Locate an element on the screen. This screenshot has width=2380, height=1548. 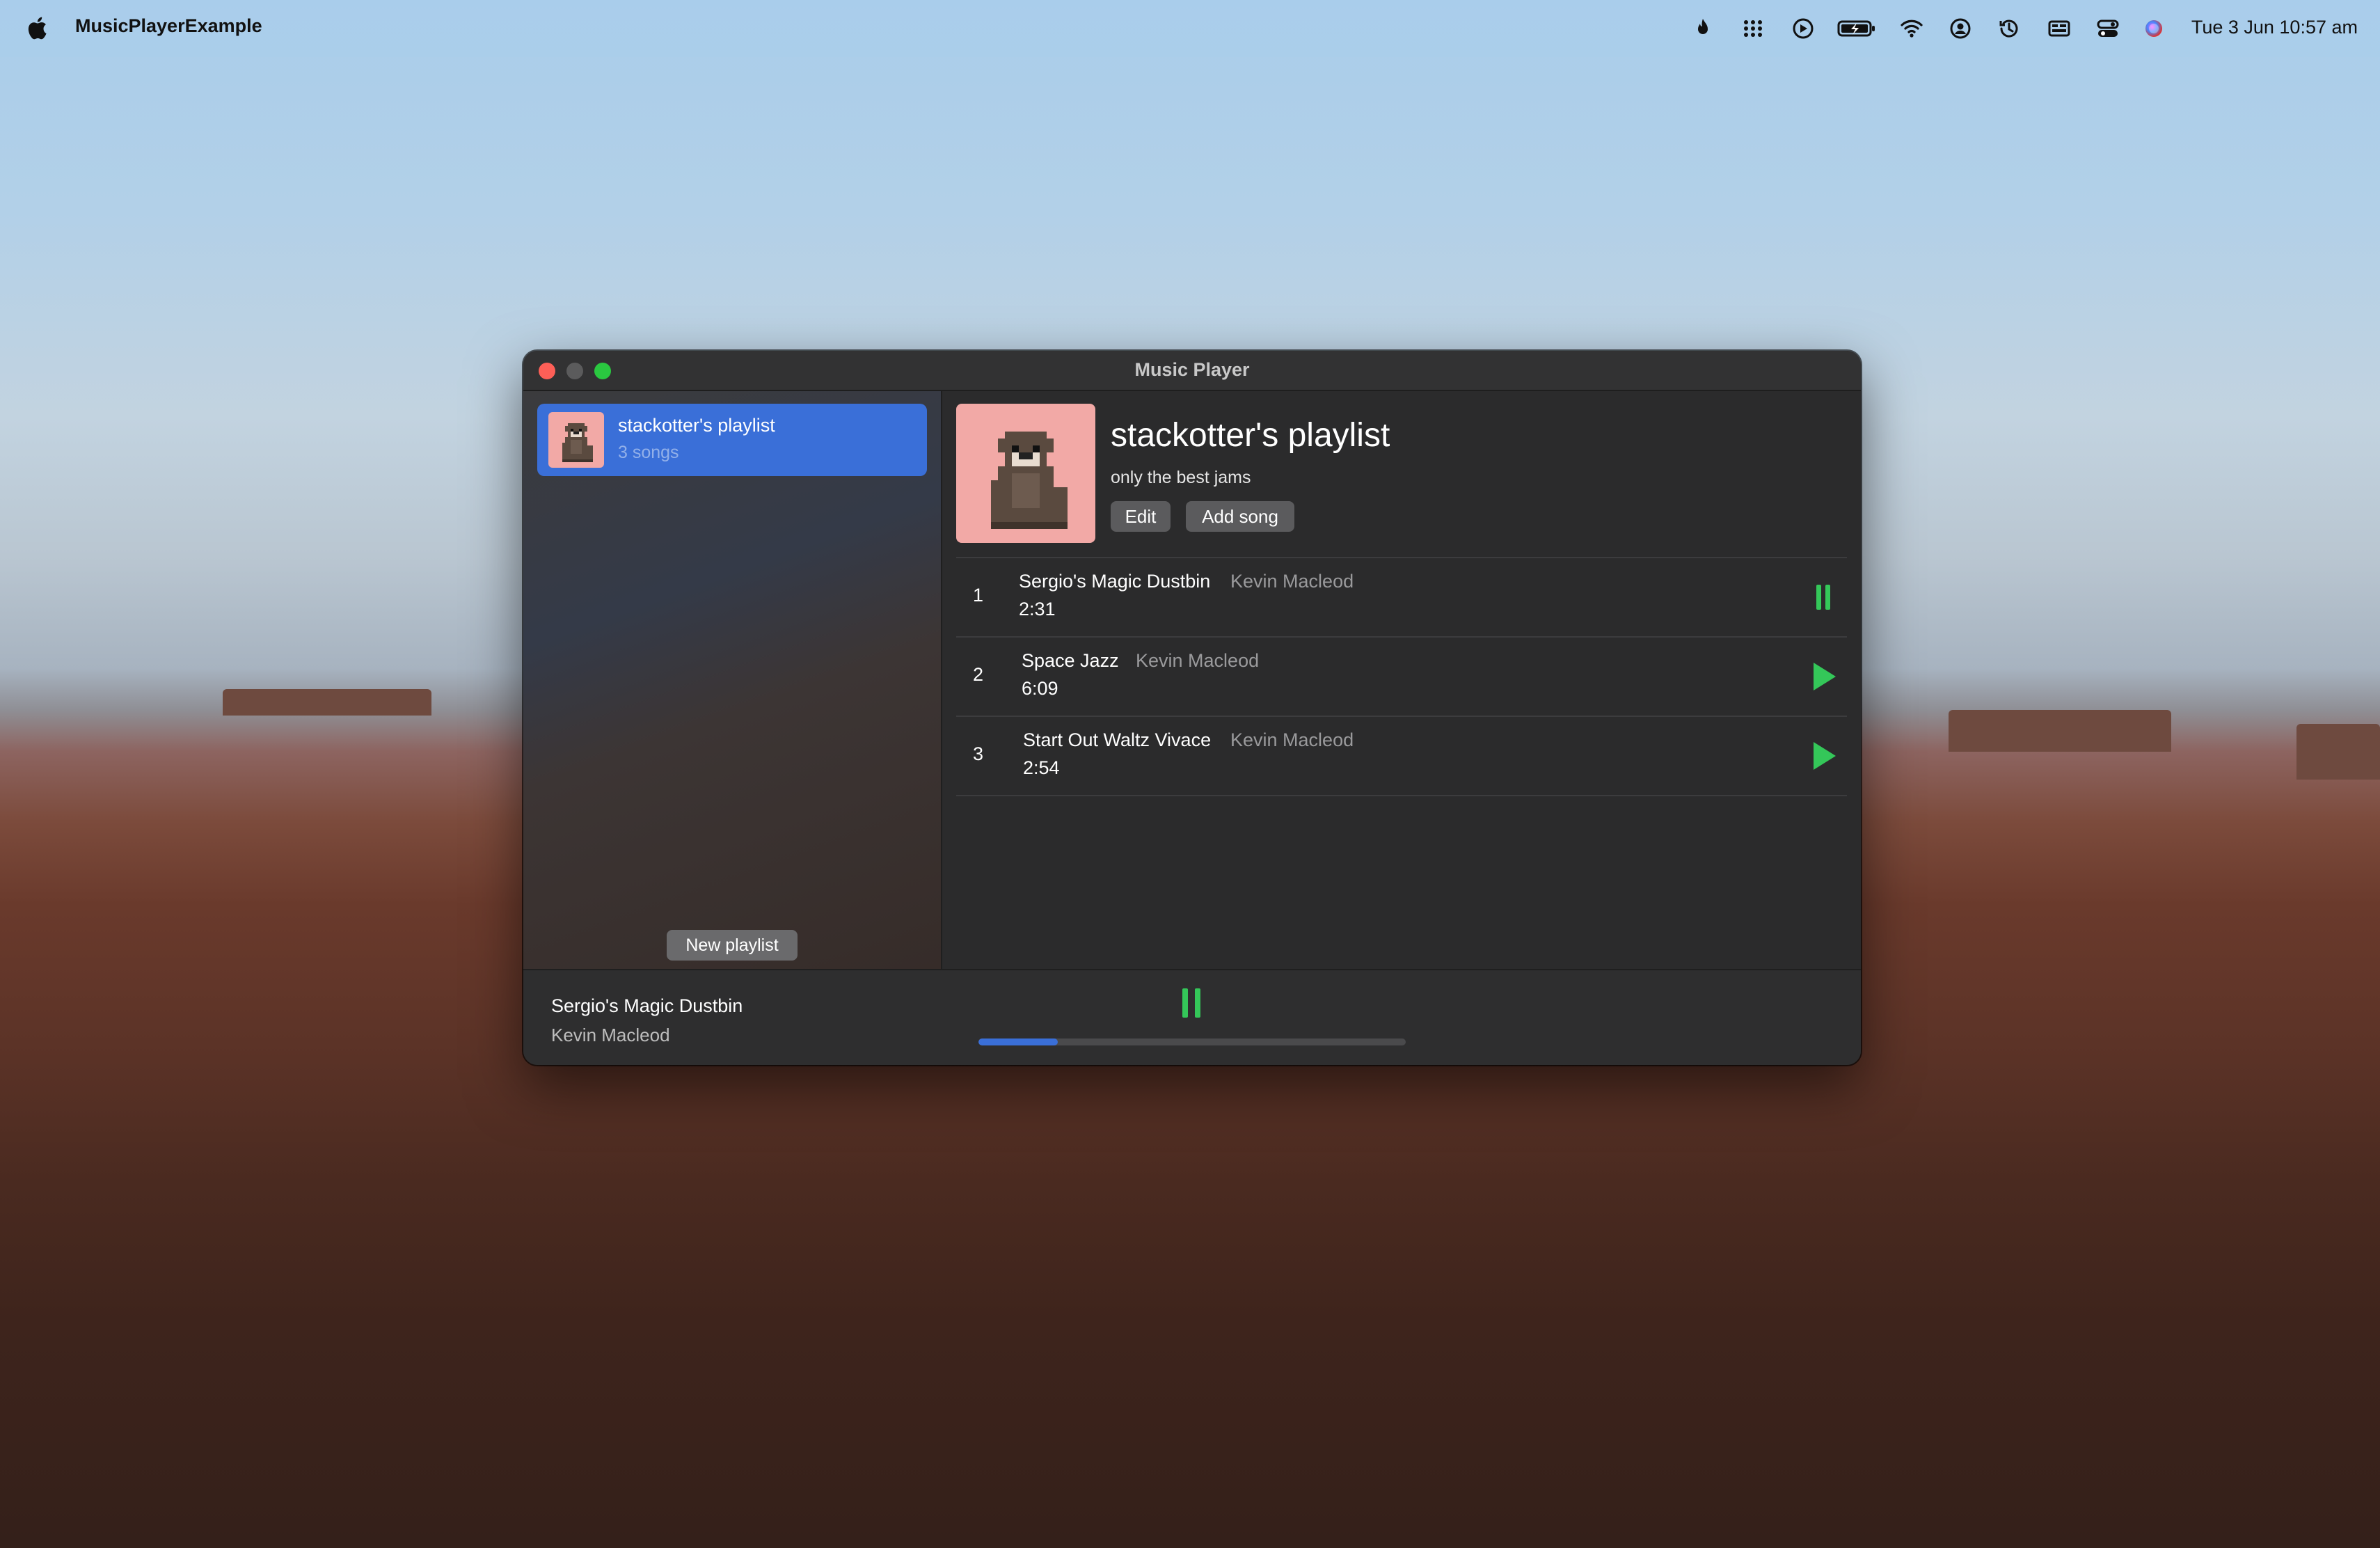
window-title: Music Player is located at coordinates (1192, 369).